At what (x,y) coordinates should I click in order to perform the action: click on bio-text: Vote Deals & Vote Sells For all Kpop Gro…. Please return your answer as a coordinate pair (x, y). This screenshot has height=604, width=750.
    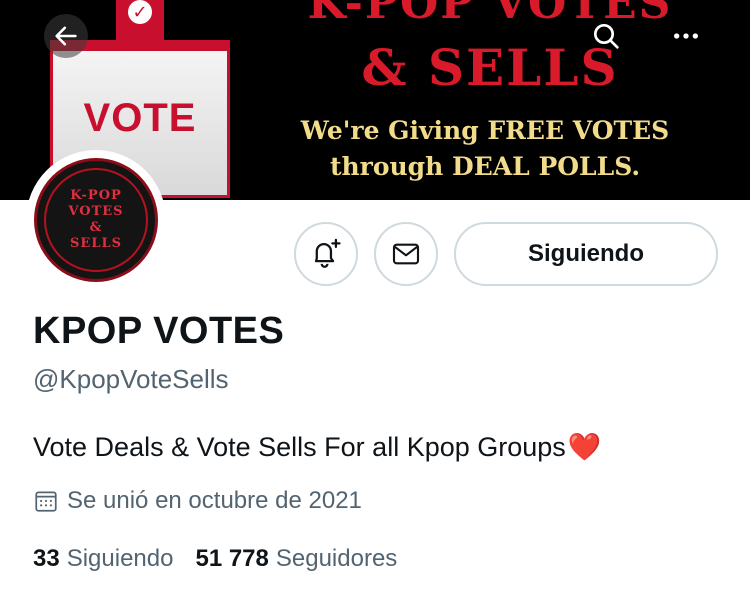
    Looking at the image, I should click on (299, 446).